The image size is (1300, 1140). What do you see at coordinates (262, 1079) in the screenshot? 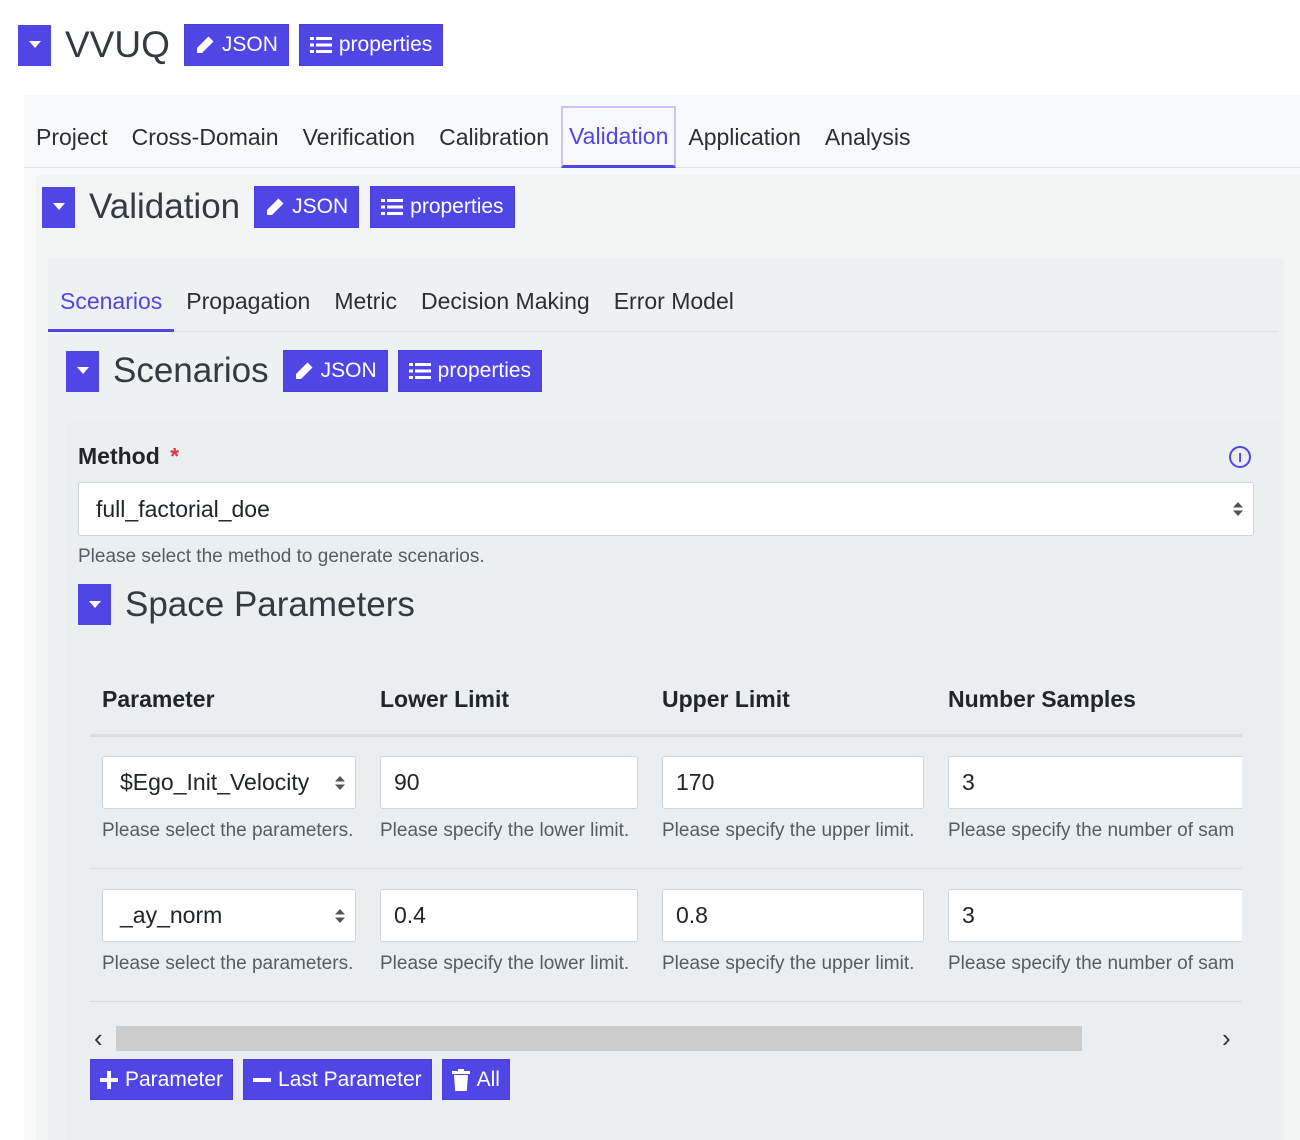
I see `minus-icon` at bounding box center [262, 1079].